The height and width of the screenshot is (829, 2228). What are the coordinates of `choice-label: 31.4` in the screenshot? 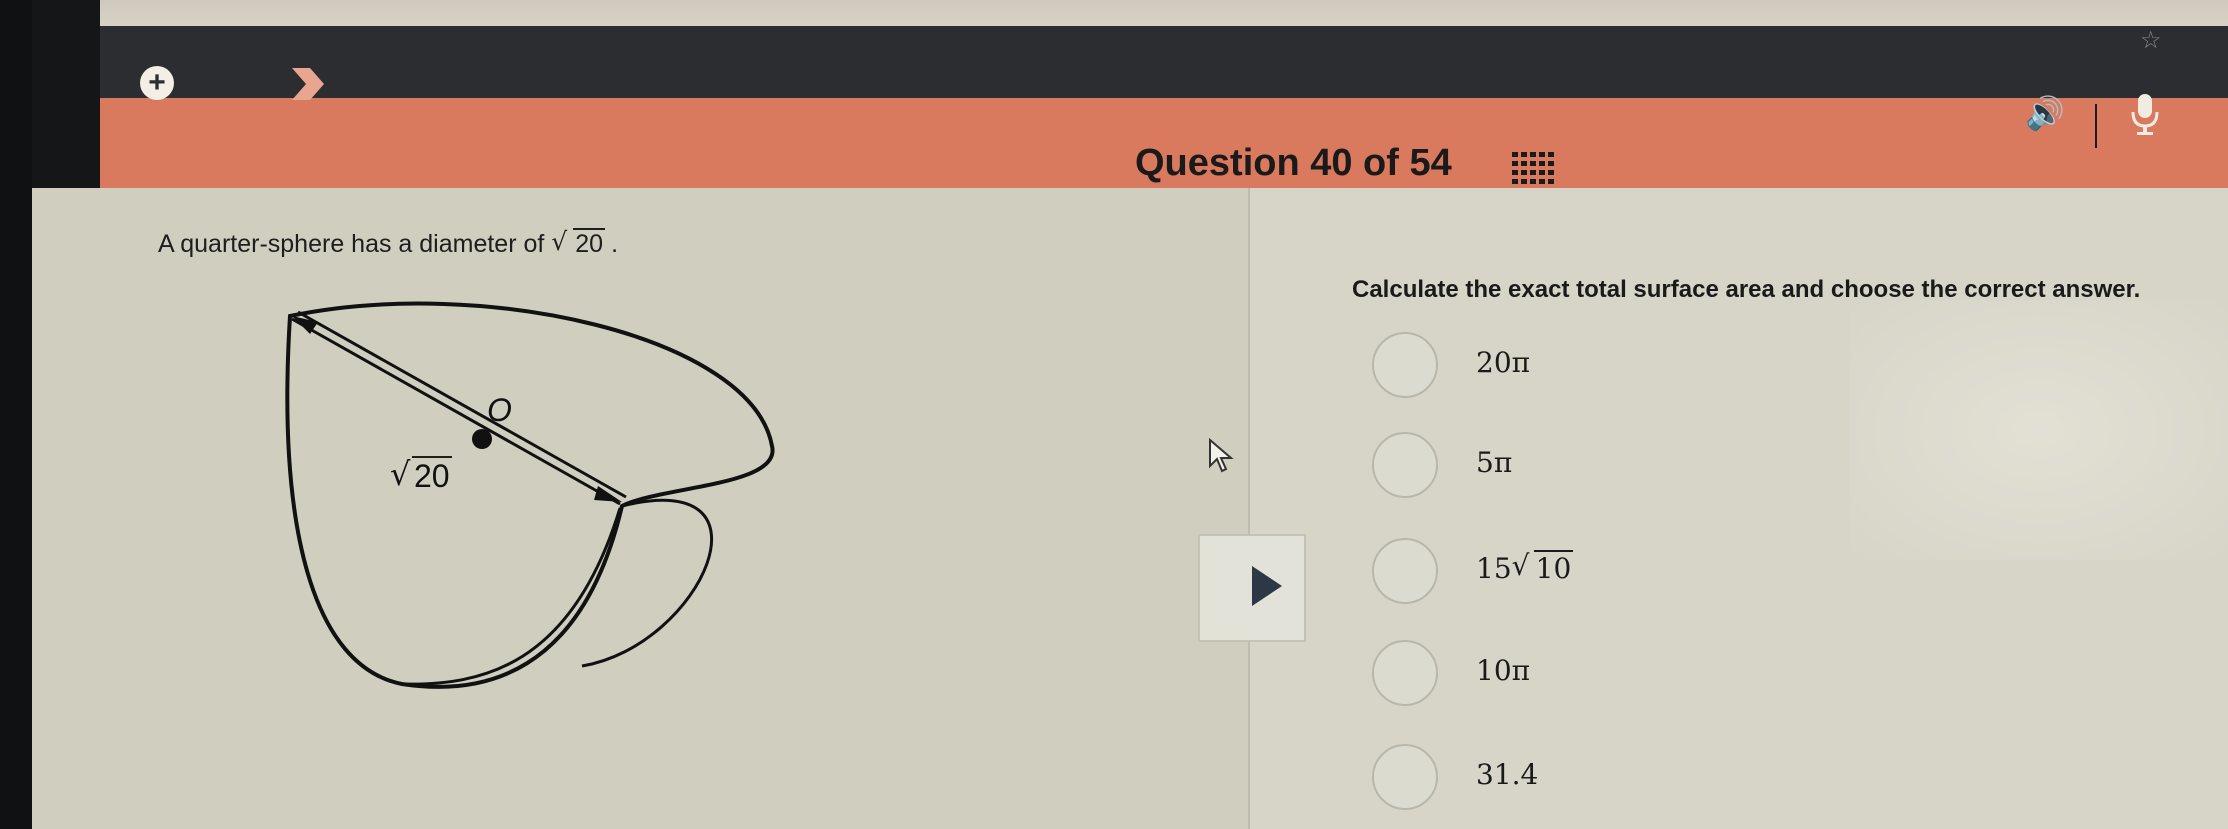 It's located at (1507, 774).